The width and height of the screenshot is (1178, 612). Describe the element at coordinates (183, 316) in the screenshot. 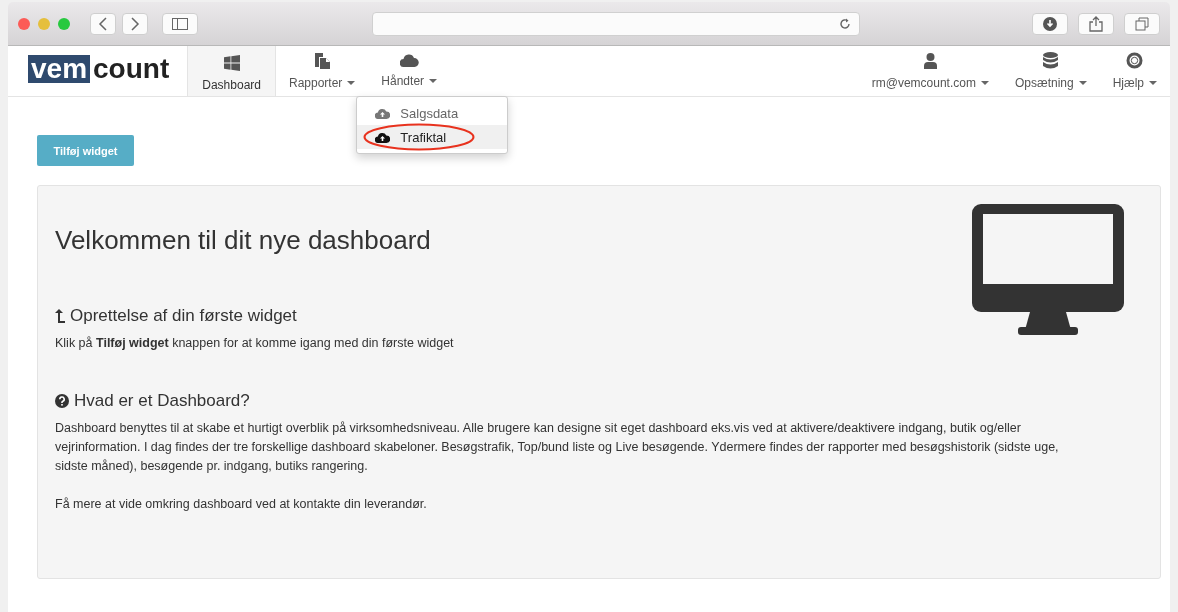

I see `section-heading: Oprettelse af din første widget` at that location.